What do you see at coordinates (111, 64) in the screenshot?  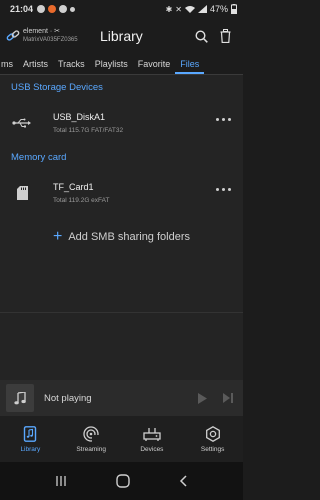 I see `tab-playlists: Playlists` at bounding box center [111, 64].